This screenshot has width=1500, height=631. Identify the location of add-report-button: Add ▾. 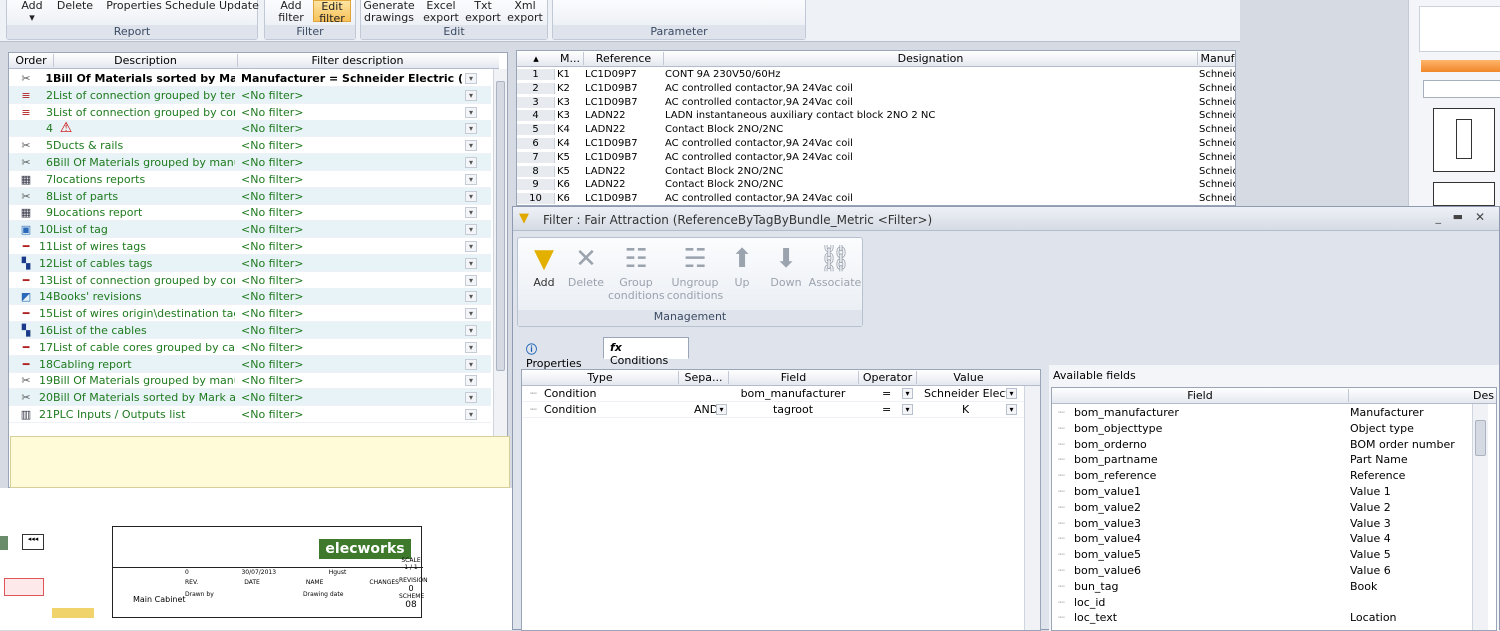
(32, 12).